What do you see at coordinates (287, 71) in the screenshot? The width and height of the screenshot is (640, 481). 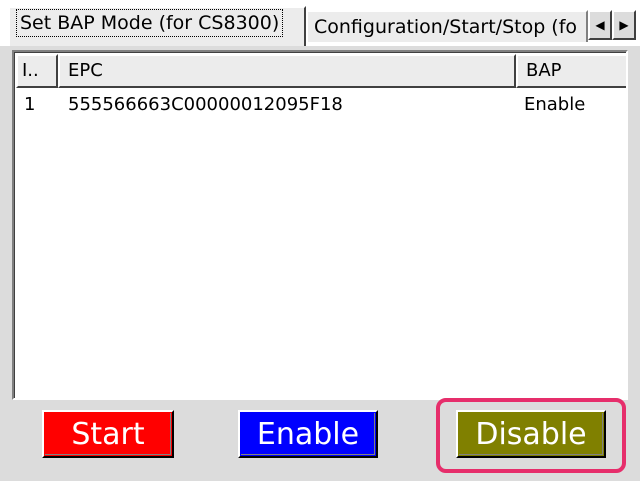 I see `column-header-epc: EPC` at bounding box center [287, 71].